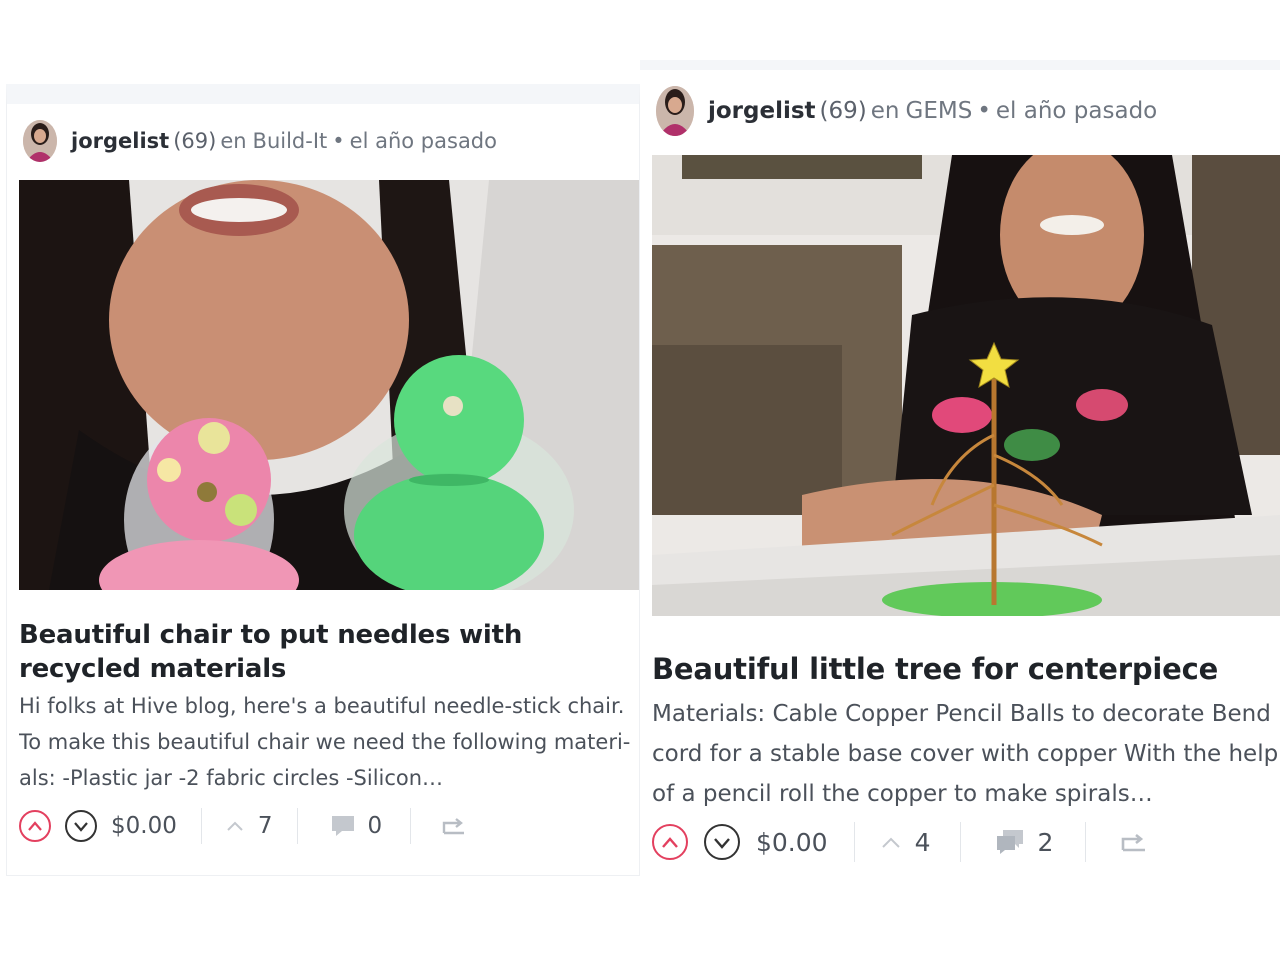 This screenshot has width=1280, height=960. I want to click on comments-count-group: 0, so click(356, 826).